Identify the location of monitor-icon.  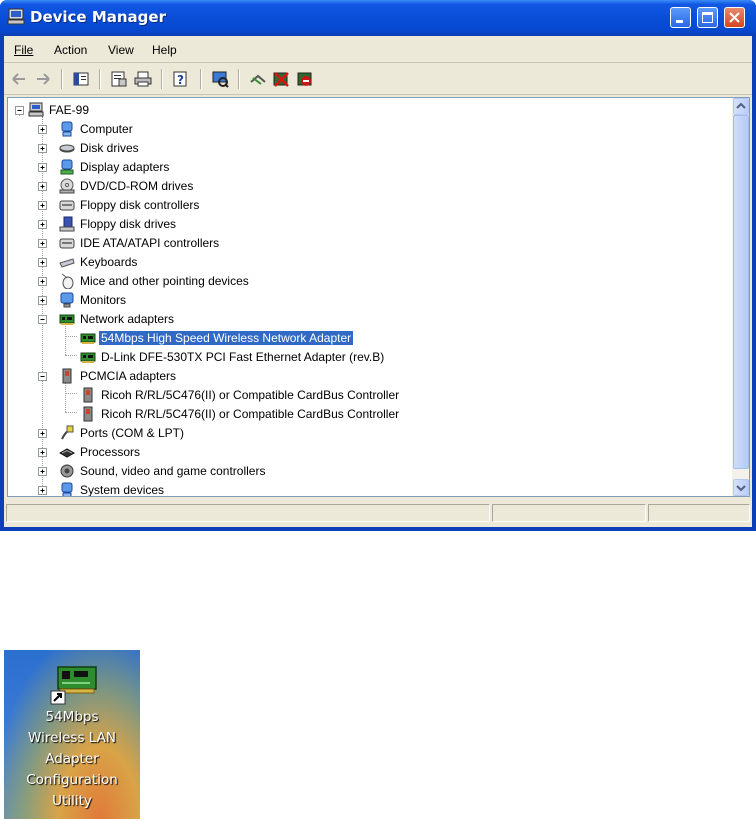
(67, 300).